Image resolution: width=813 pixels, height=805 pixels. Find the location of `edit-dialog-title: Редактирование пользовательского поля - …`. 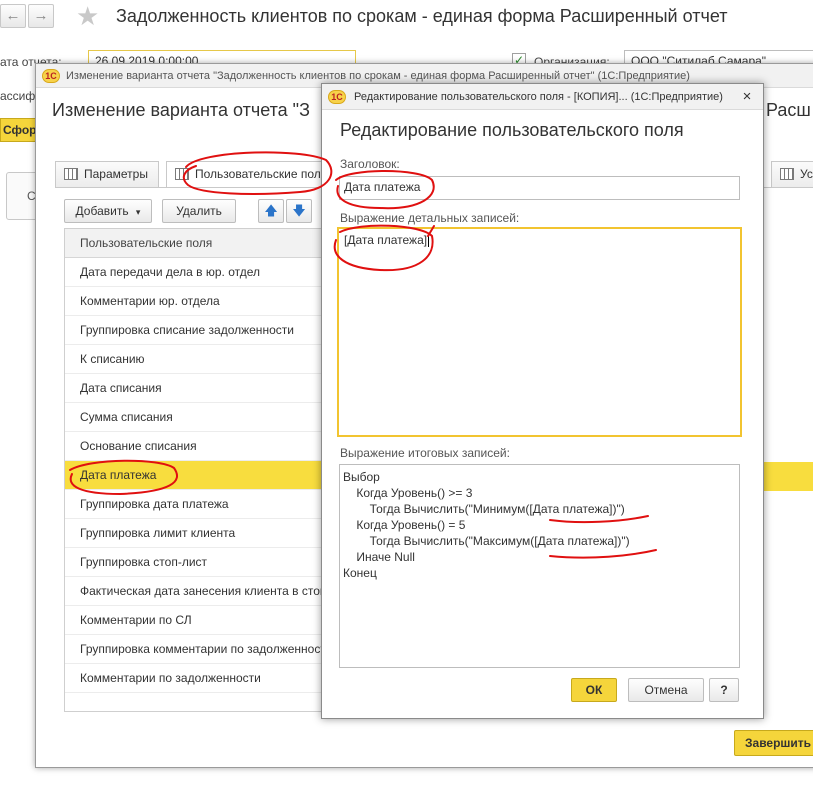

edit-dialog-title: Редактирование пользовательского поля - … is located at coordinates (538, 97).